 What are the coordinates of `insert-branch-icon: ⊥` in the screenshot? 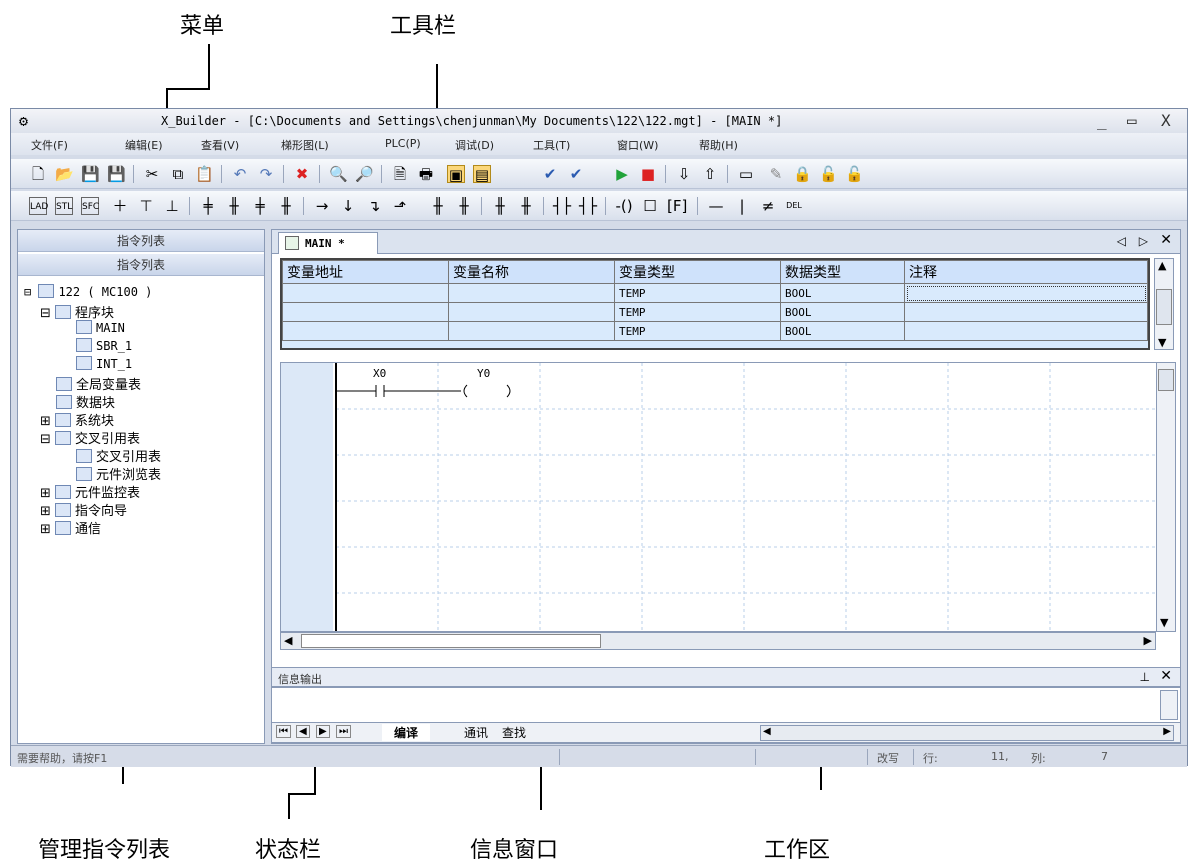 It's located at (172, 206).